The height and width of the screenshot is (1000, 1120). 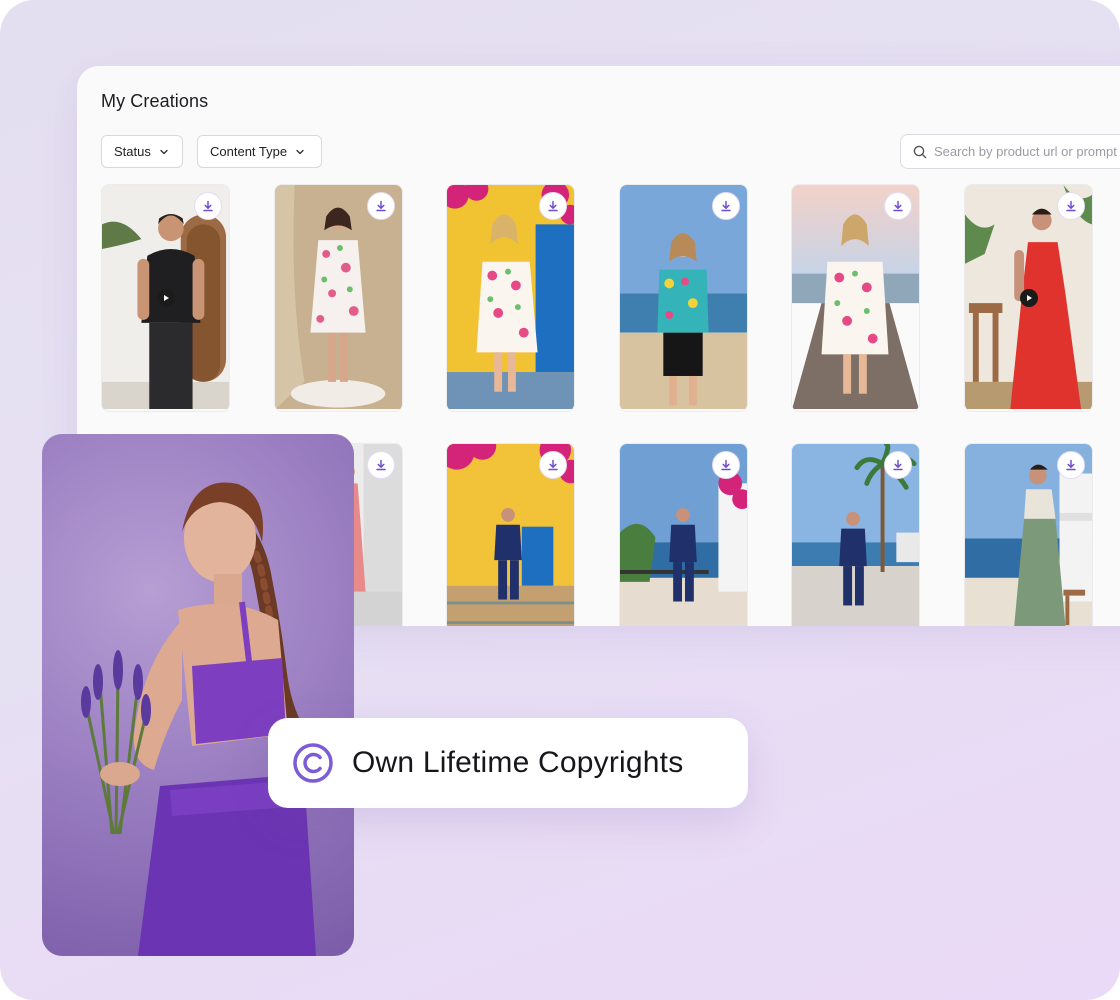 What do you see at coordinates (518, 762) in the screenshot?
I see `copyright-badge-label: Own Lifetime Copyrights` at bounding box center [518, 762].